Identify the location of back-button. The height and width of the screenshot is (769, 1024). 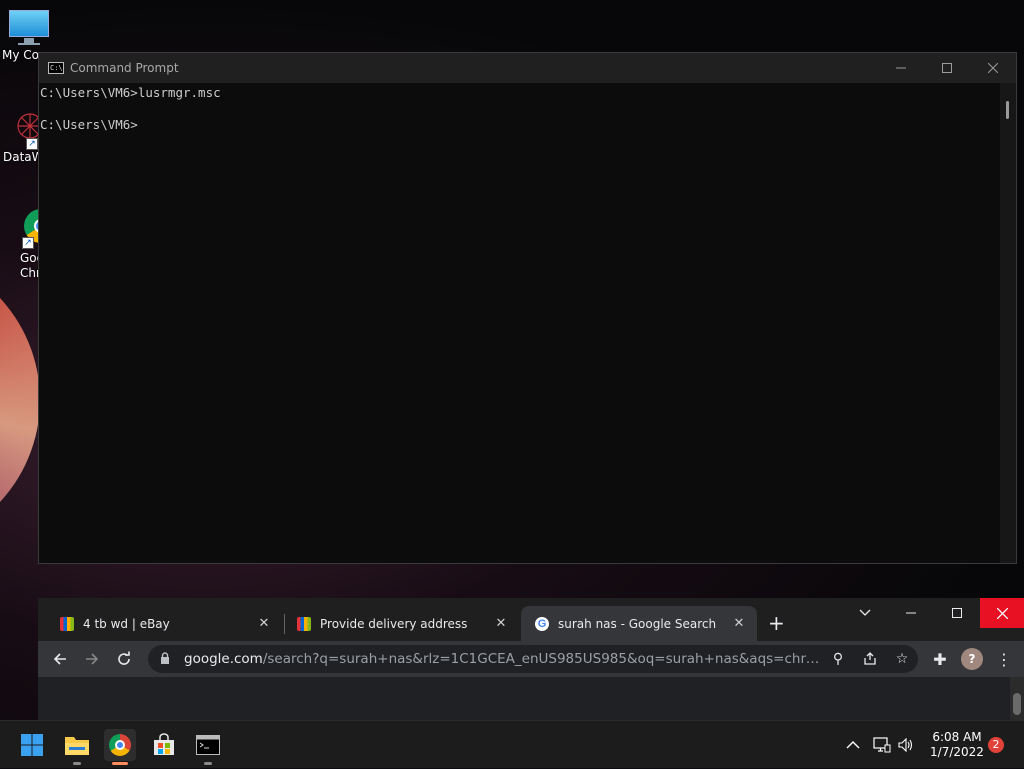
(60, 659).